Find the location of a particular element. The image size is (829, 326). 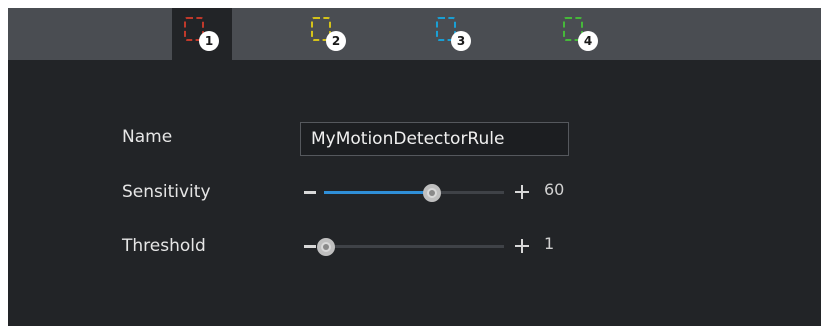

region-number-badge: 3 is located at coordinates (461, 41).